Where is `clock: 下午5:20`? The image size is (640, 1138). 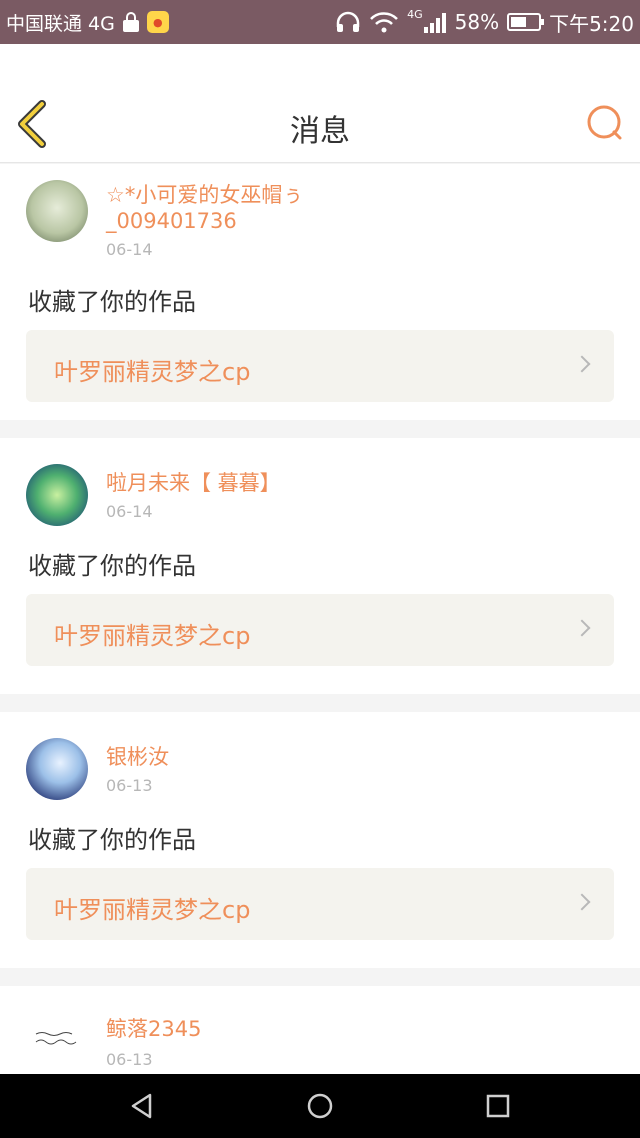 clock: 下午5:20 is located at coordinates (591, 23).